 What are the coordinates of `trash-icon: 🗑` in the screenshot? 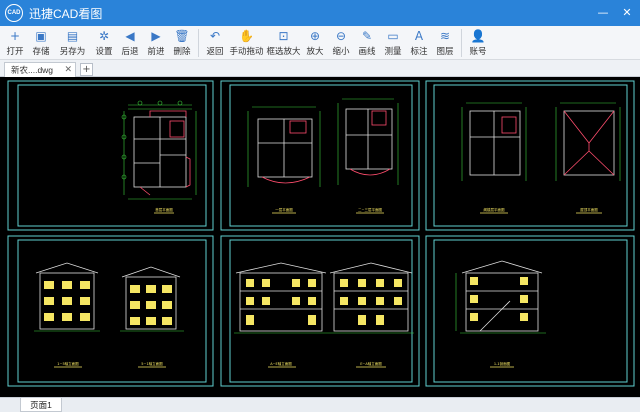 It's located at (182, 36).